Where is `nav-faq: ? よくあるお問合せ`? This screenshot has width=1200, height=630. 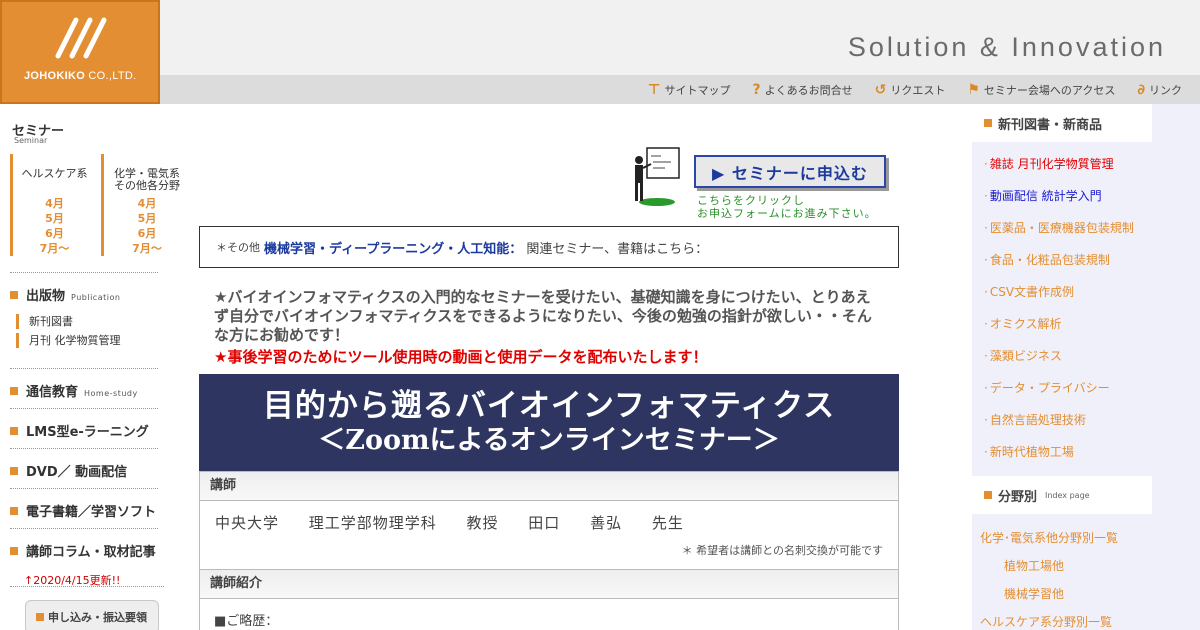
nav-faq: ? よくあるお問合せ is located at coordinates (803, 90).